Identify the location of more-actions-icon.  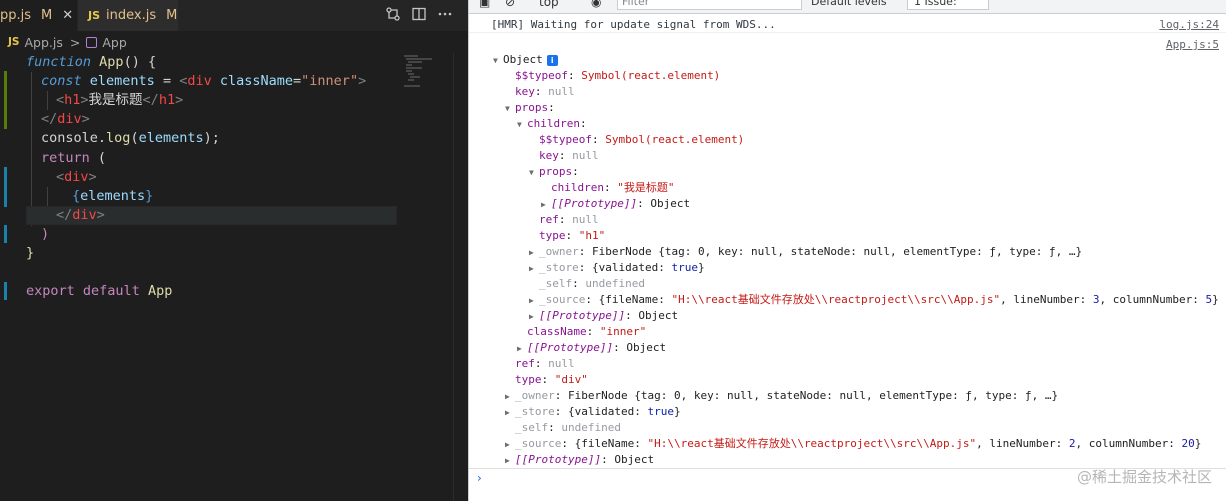
(445, 15).